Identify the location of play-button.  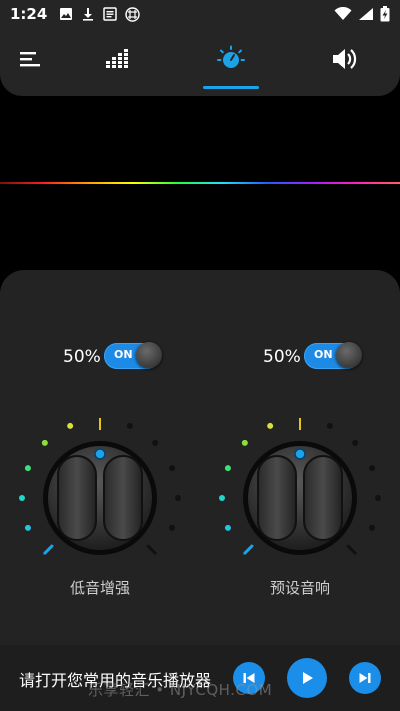
(307, 678).